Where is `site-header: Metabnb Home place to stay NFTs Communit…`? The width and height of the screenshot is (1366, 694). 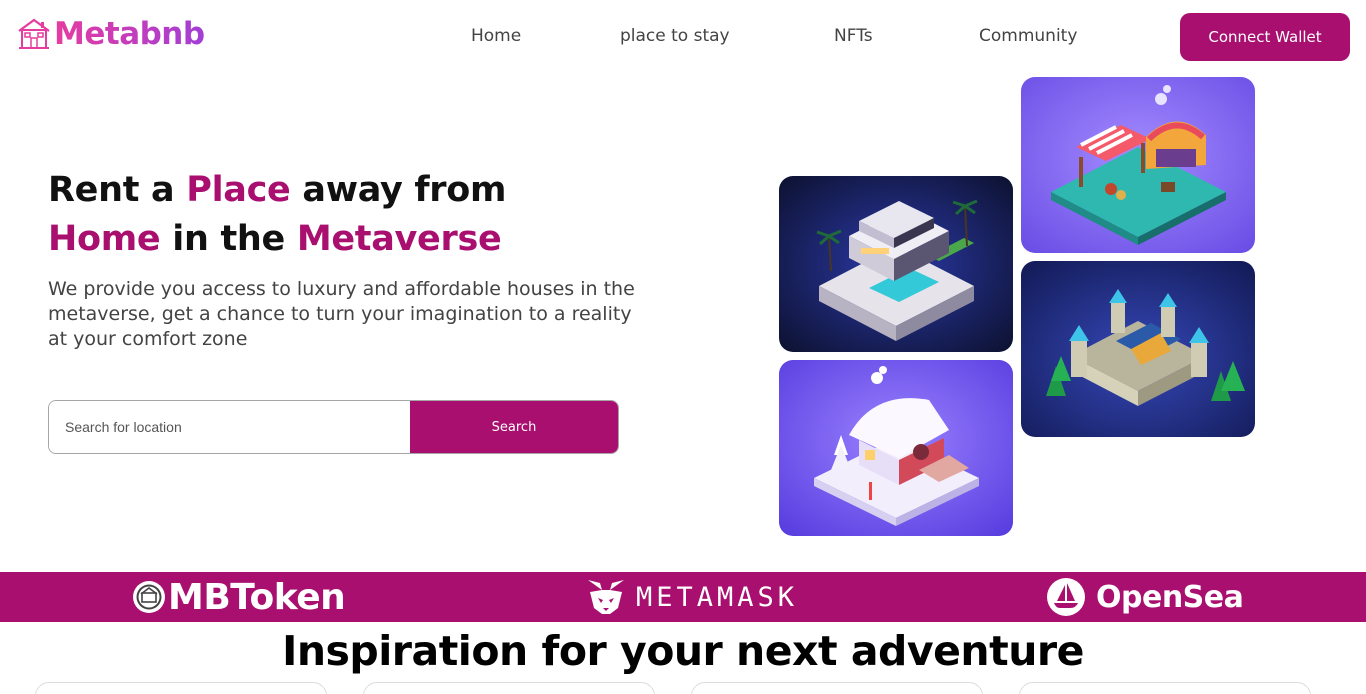 site-header: Metabnb Home place to stay NFTs Communit… is located at coordinates (683, 37).